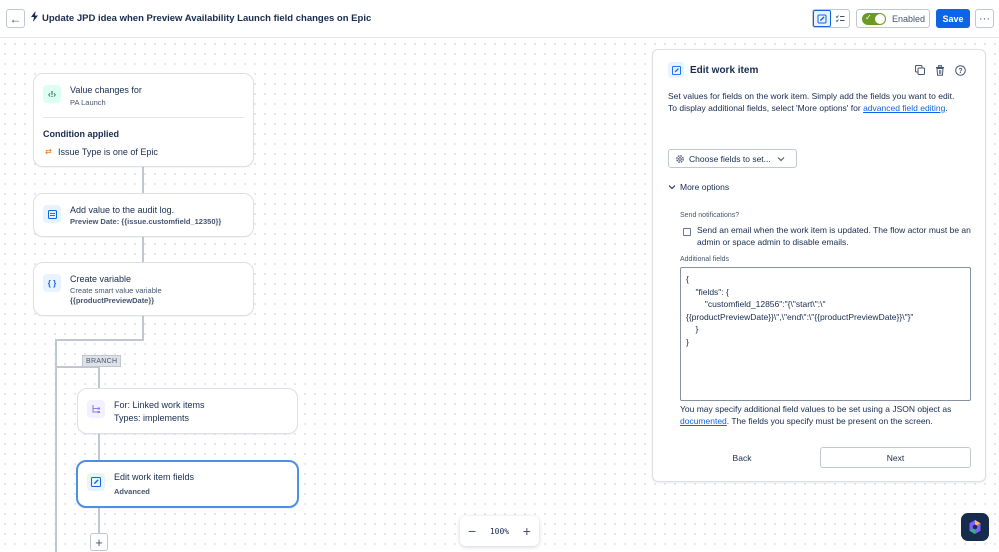 This screenshot has height=552, width=999. I want to click on delete-button, so click(940, 70).